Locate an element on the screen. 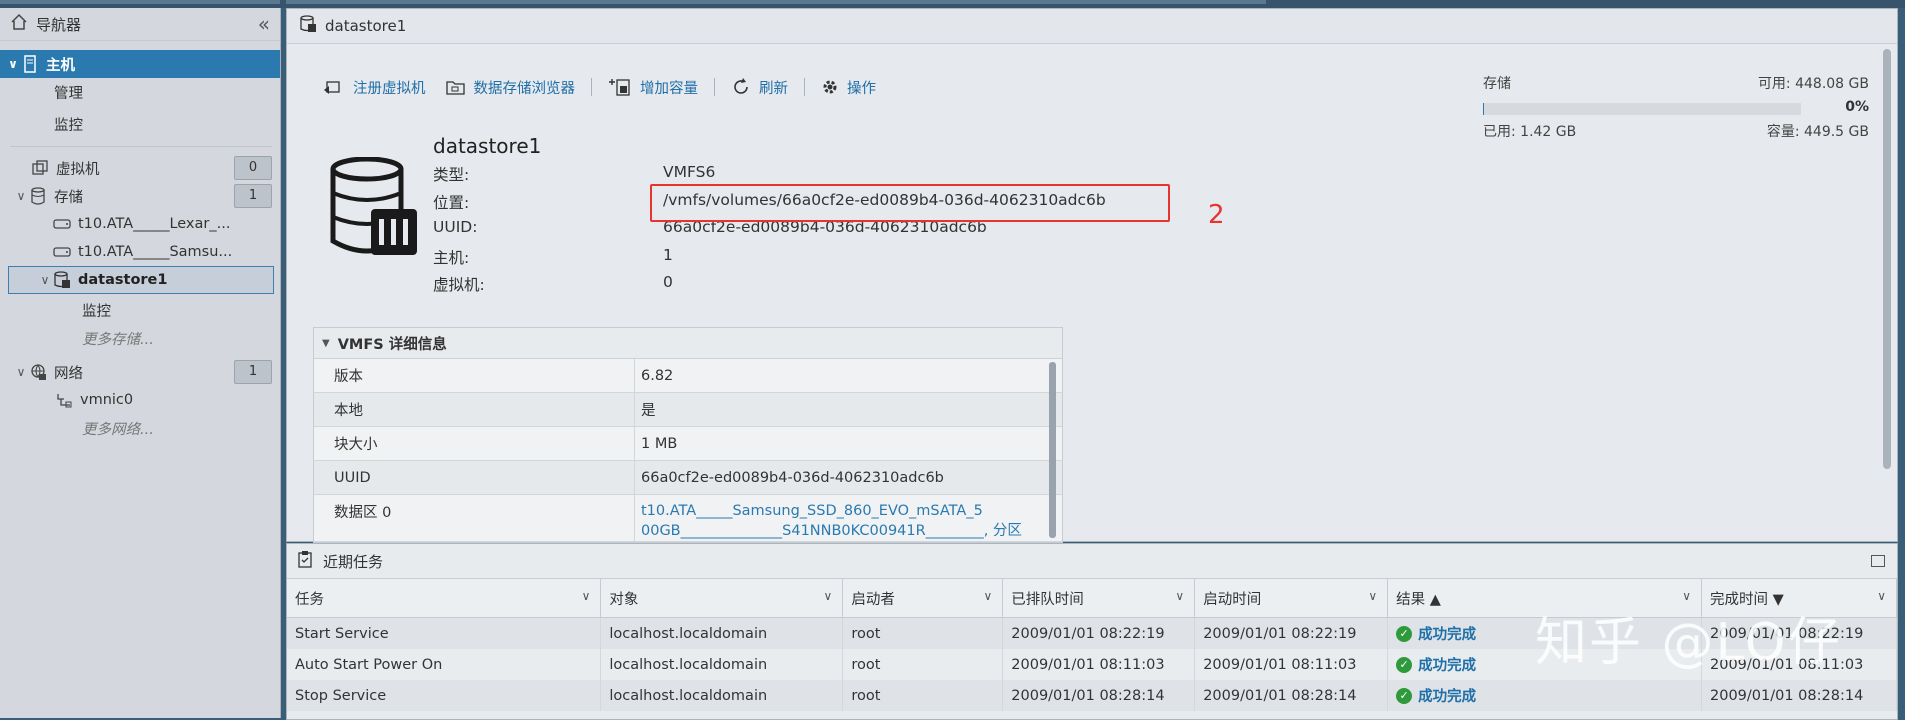 This screenshot has width=1905, height=720. result-success: ✓ 成功完成 is located at coordinates (1436, 633).